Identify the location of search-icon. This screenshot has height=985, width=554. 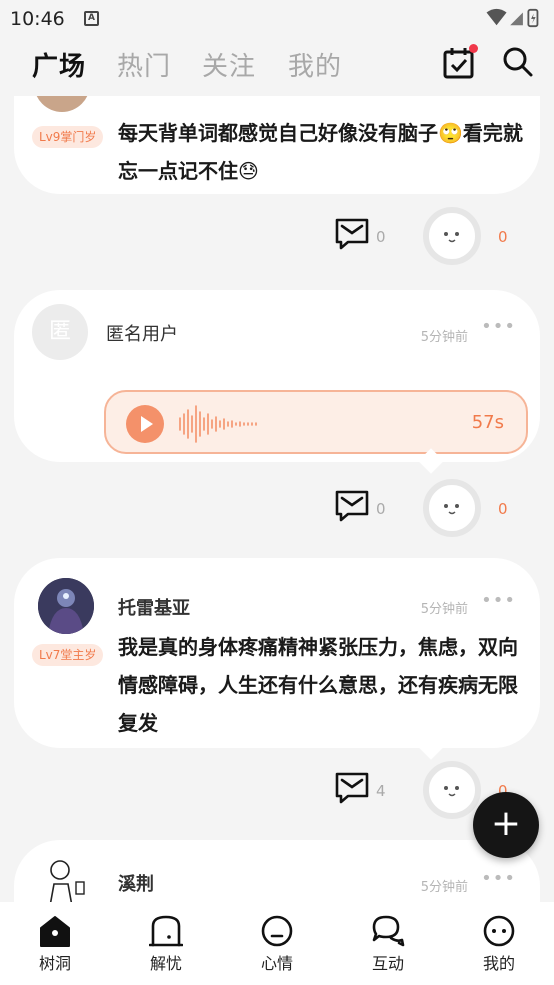
(518, 62).